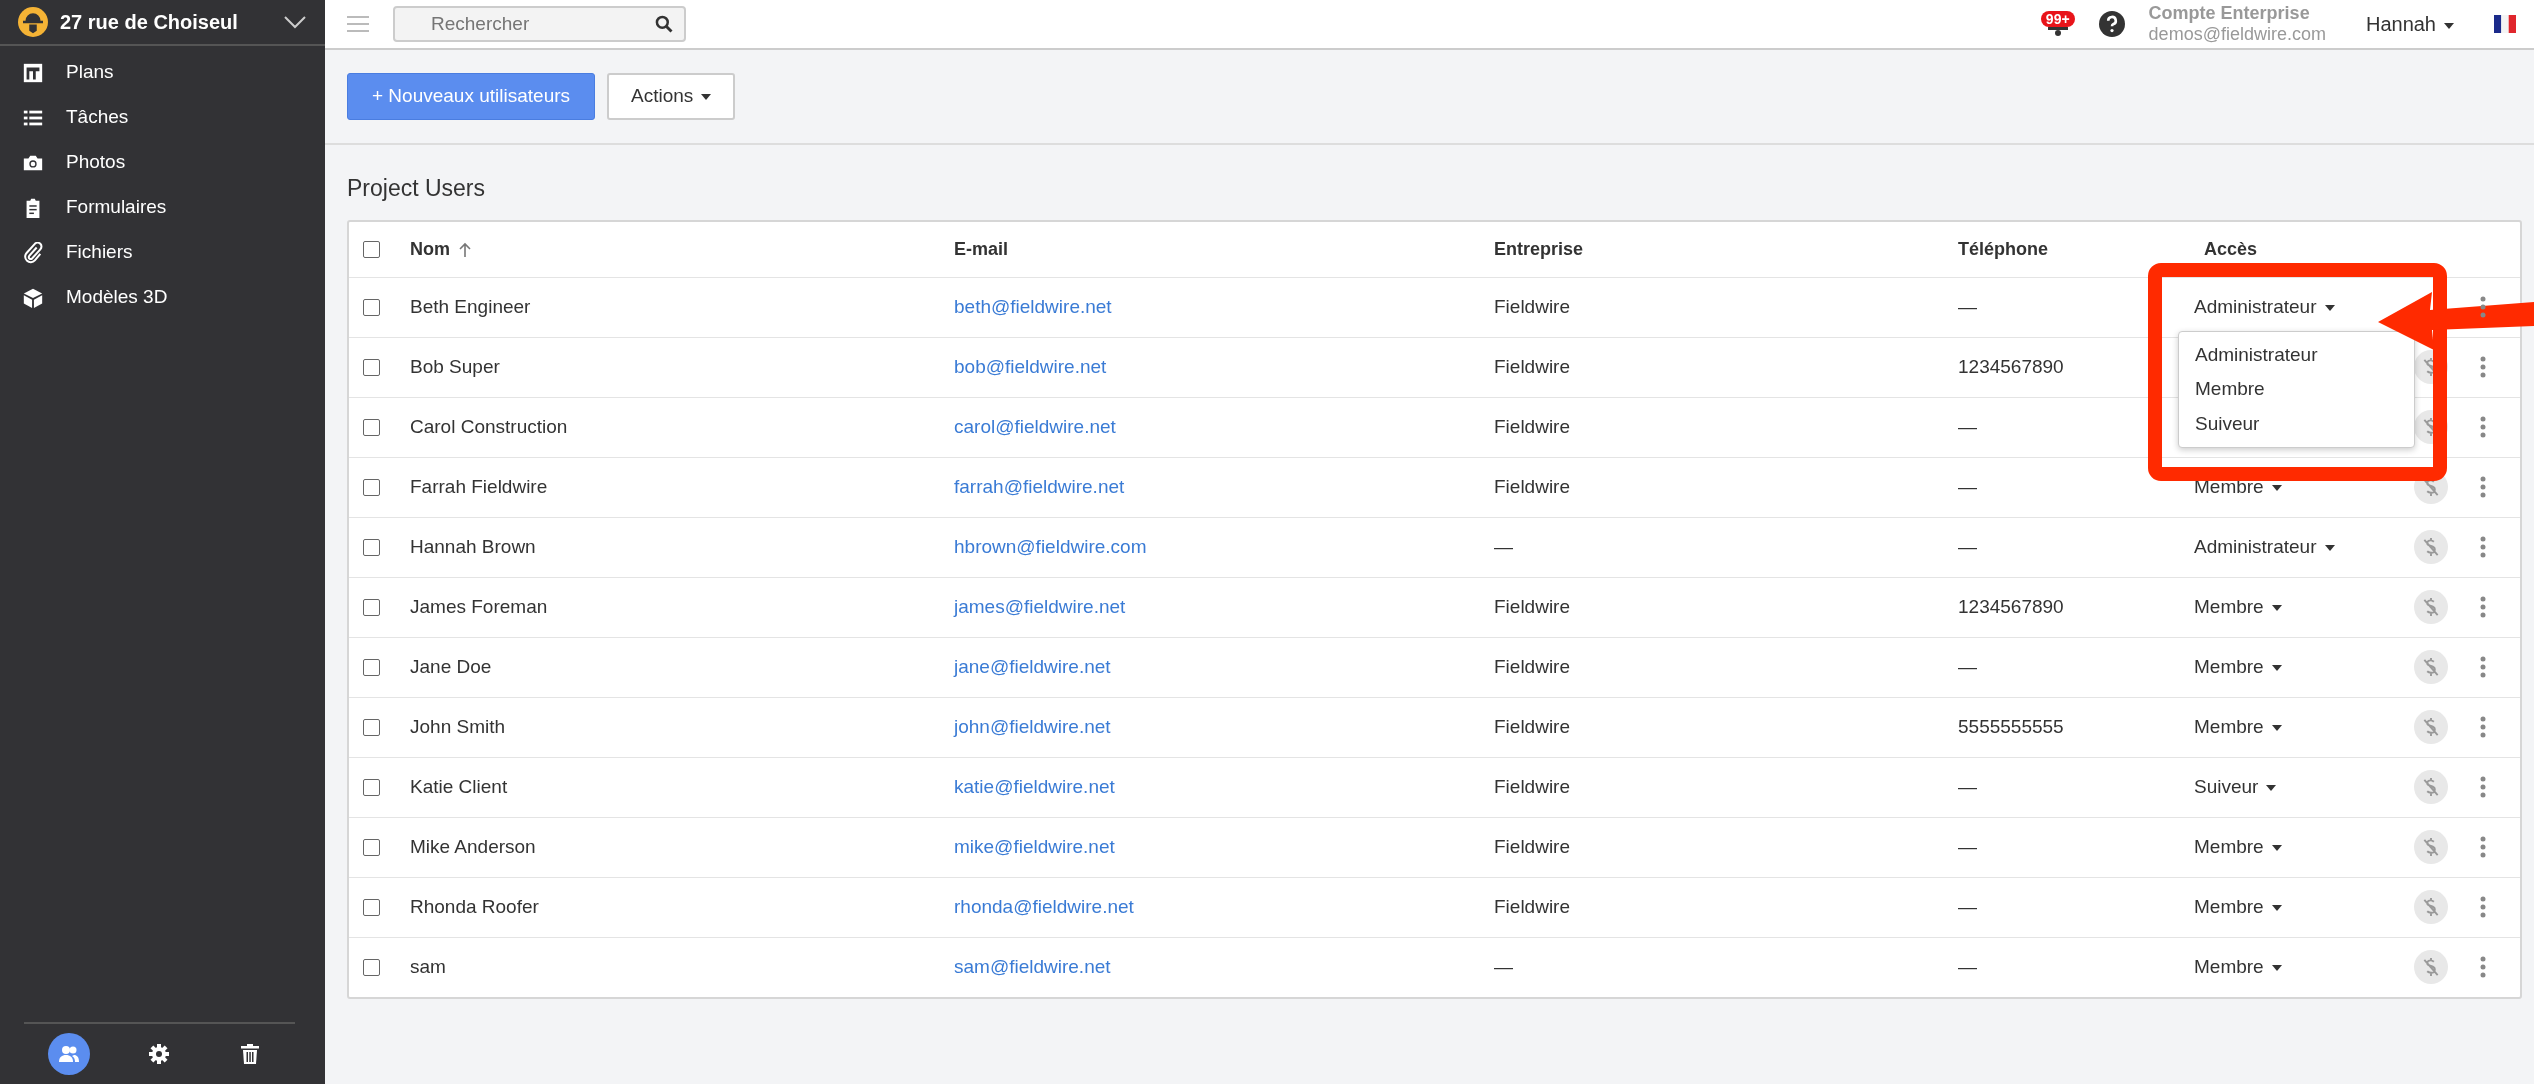 The height and width of the screenshot is (1084, 2534). Describe the element at coordinates (2296, 389) in the screenshot. I see `menu-item: Membre` at that location.